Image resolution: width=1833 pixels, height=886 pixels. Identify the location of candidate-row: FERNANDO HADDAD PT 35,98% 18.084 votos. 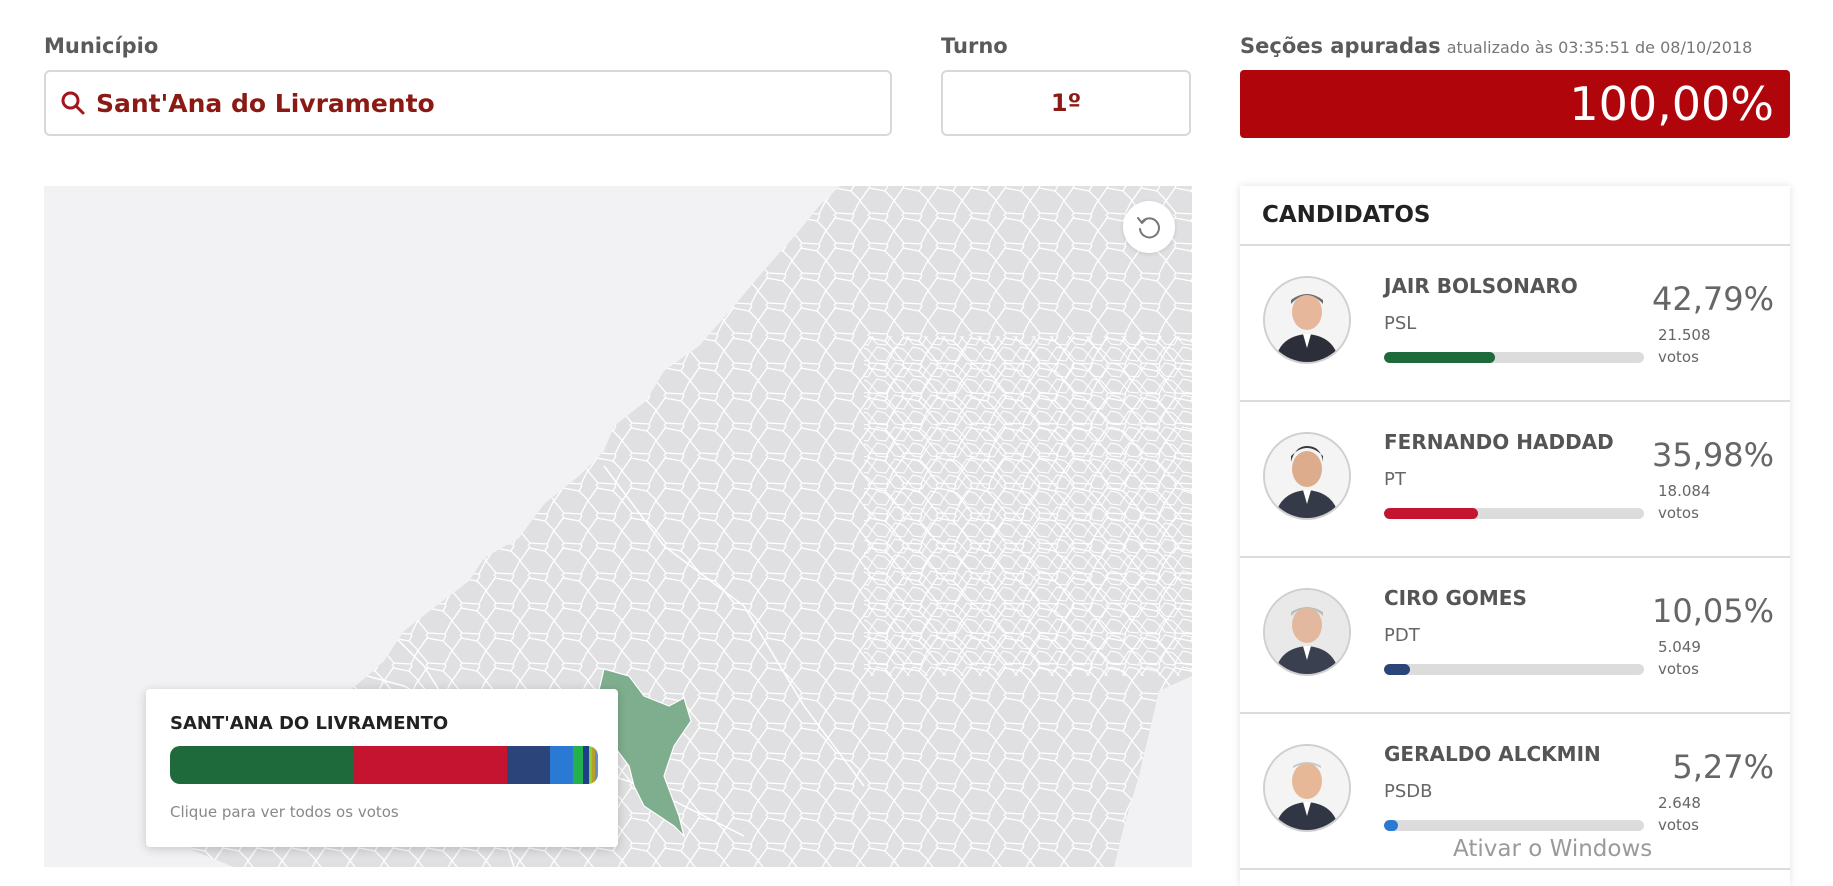
(1515, 480).